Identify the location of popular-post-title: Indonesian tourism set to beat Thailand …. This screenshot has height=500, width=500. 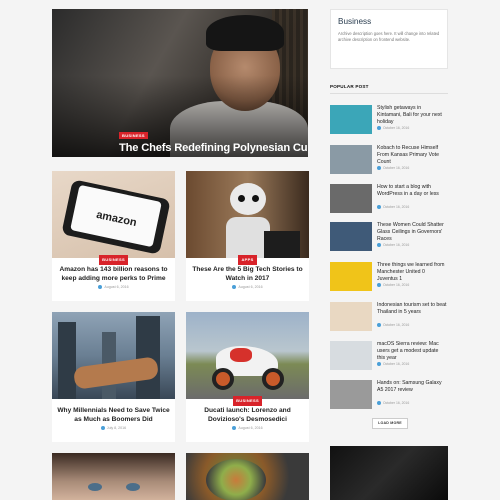
(412, 309).